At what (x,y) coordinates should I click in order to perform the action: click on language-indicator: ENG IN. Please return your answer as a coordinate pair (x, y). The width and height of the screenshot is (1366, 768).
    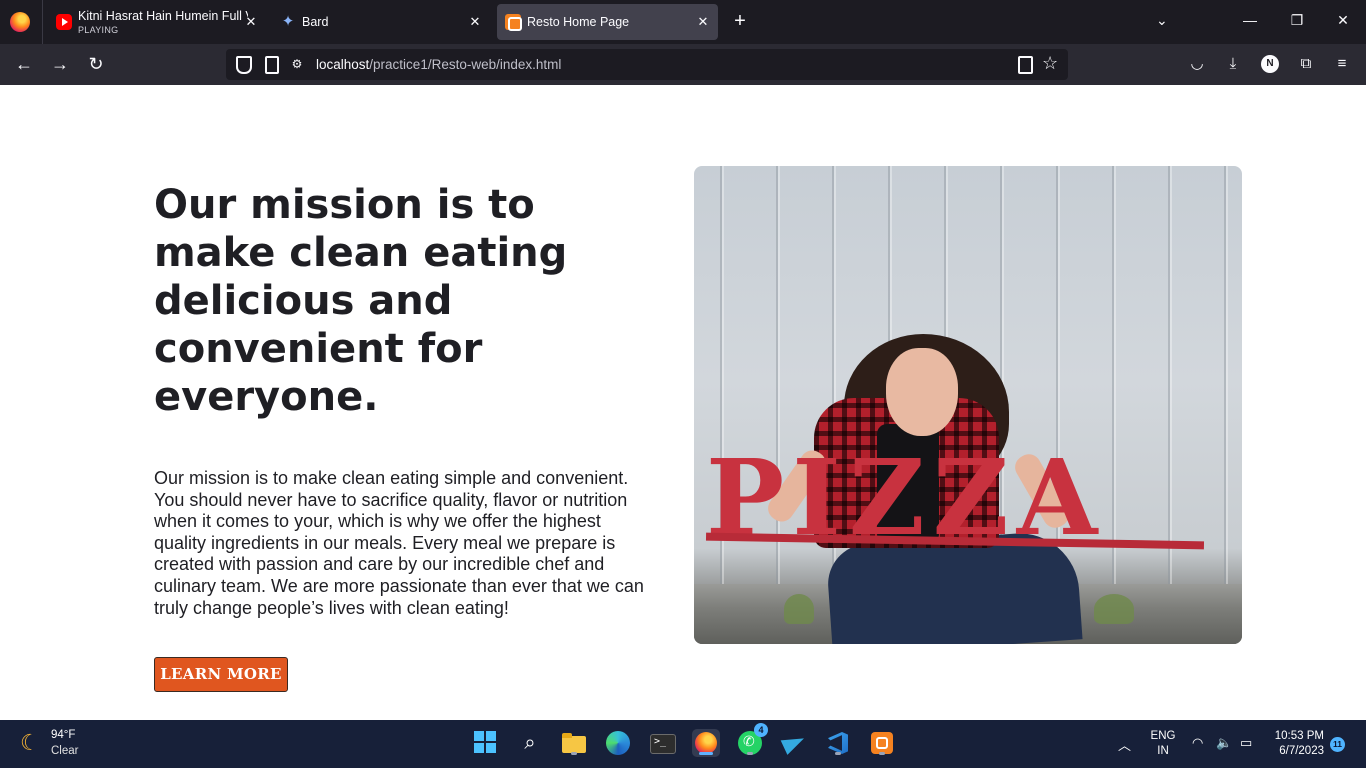
    Looking at the image, I should click on (1163, 744).